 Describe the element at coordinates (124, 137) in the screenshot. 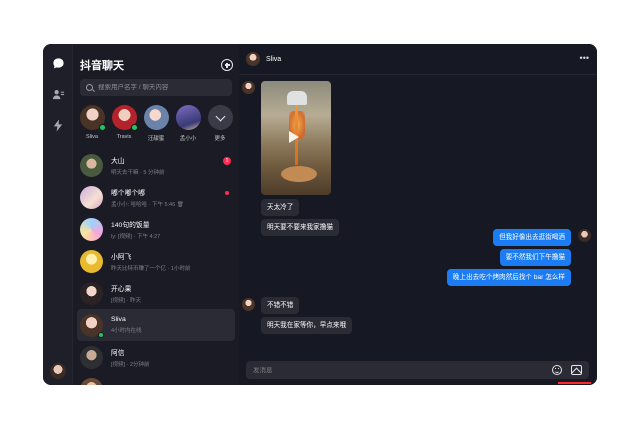

I see `story-name: Travis` at that location.